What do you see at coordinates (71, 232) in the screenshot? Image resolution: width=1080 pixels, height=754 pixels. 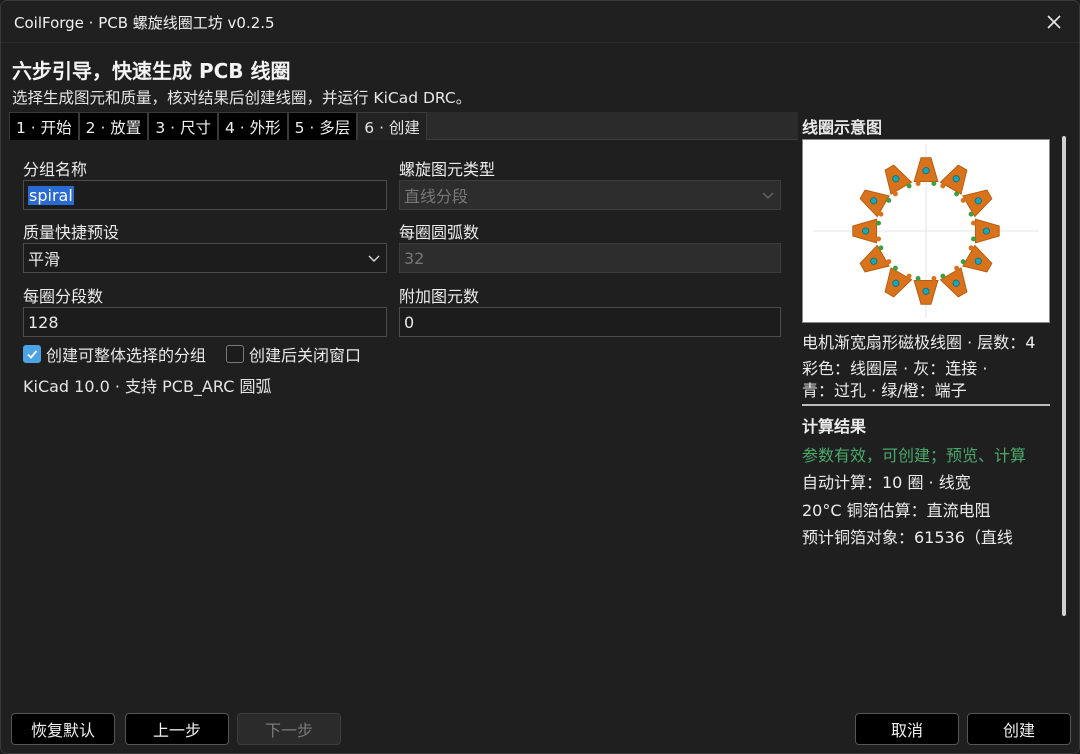 I see `quality-preset-label: 质量快捷预设` at bounding box center [71, 232].